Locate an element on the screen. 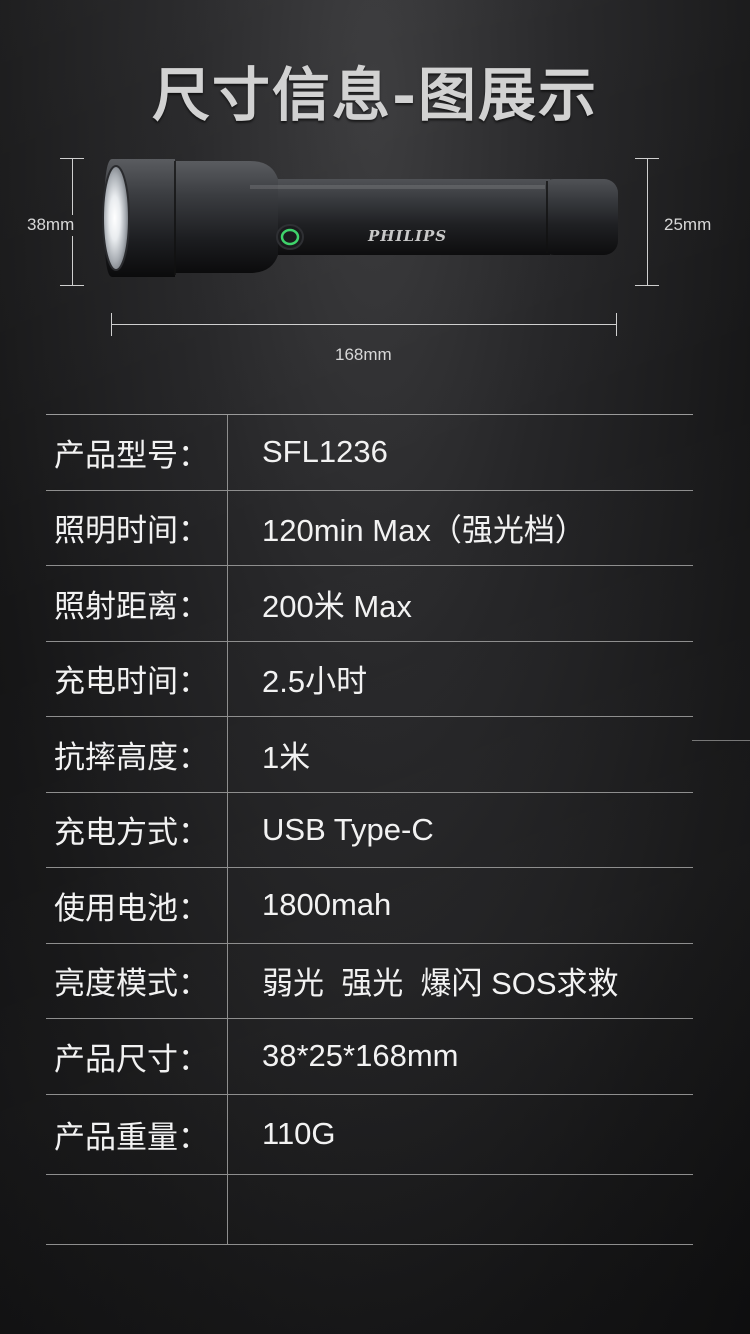 The height and width of the screenshot is (1334, 750). decorative-divider is located at coordinates (721, 740).